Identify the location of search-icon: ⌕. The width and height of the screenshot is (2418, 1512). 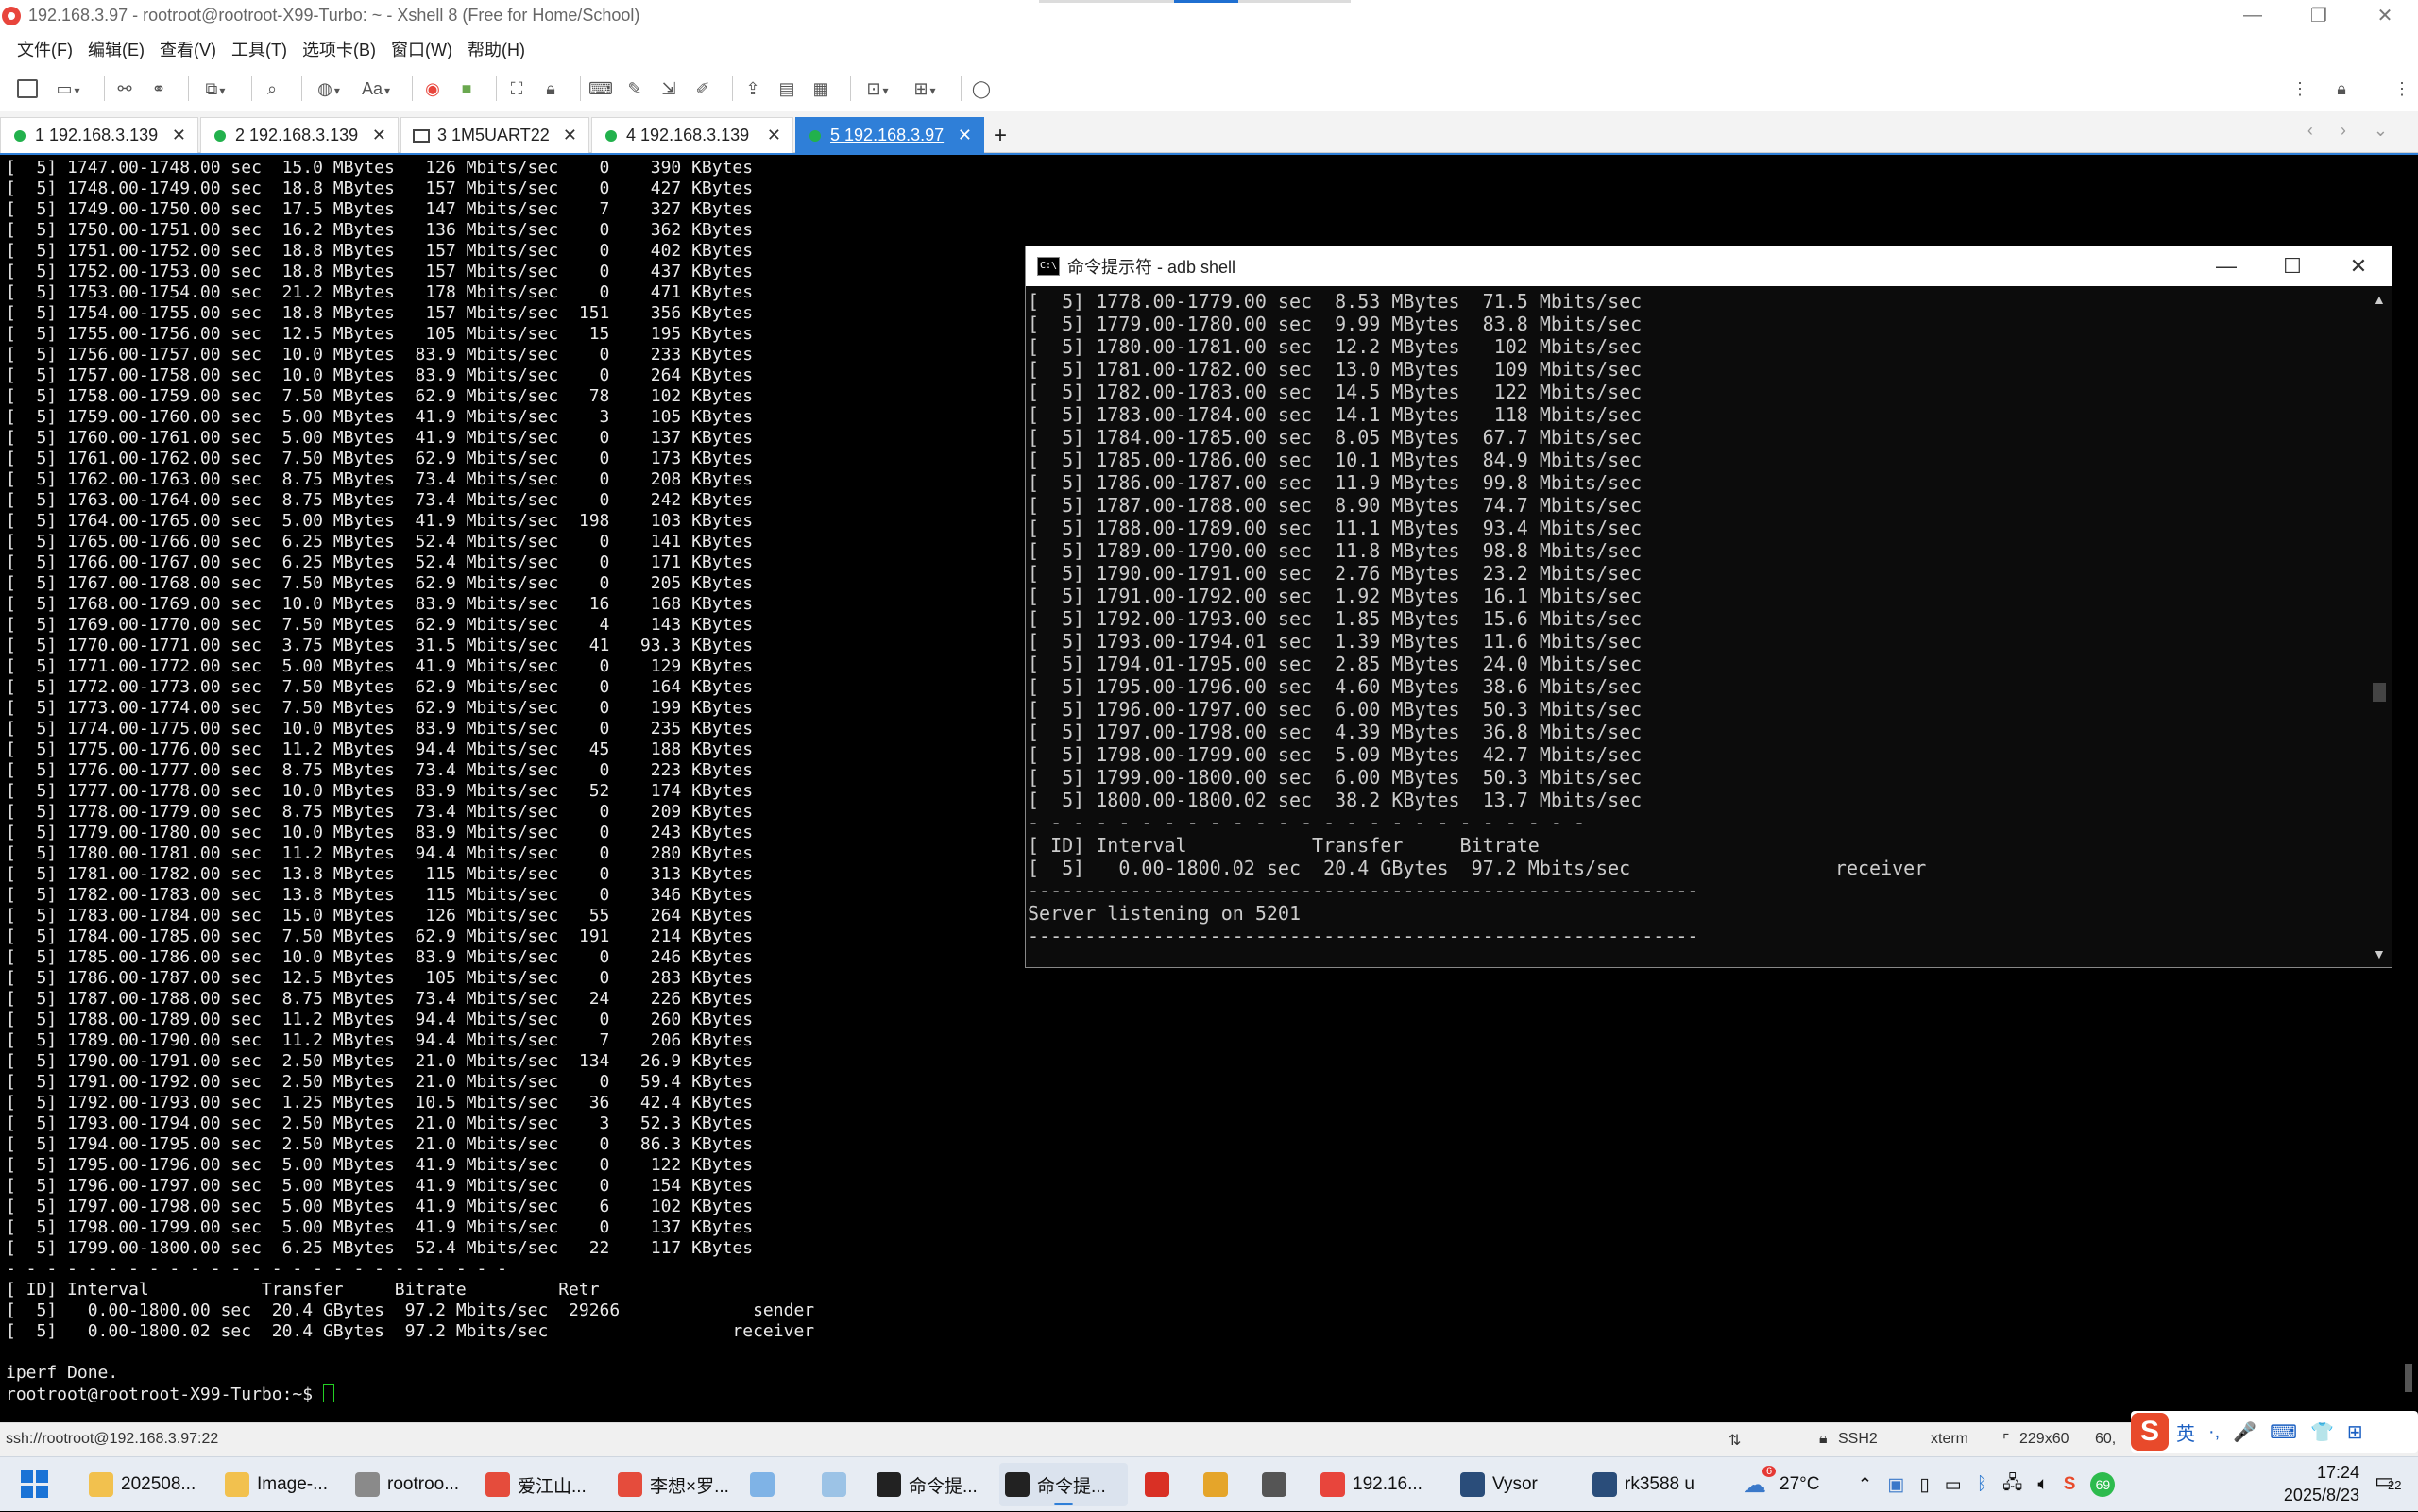
(272, 88).